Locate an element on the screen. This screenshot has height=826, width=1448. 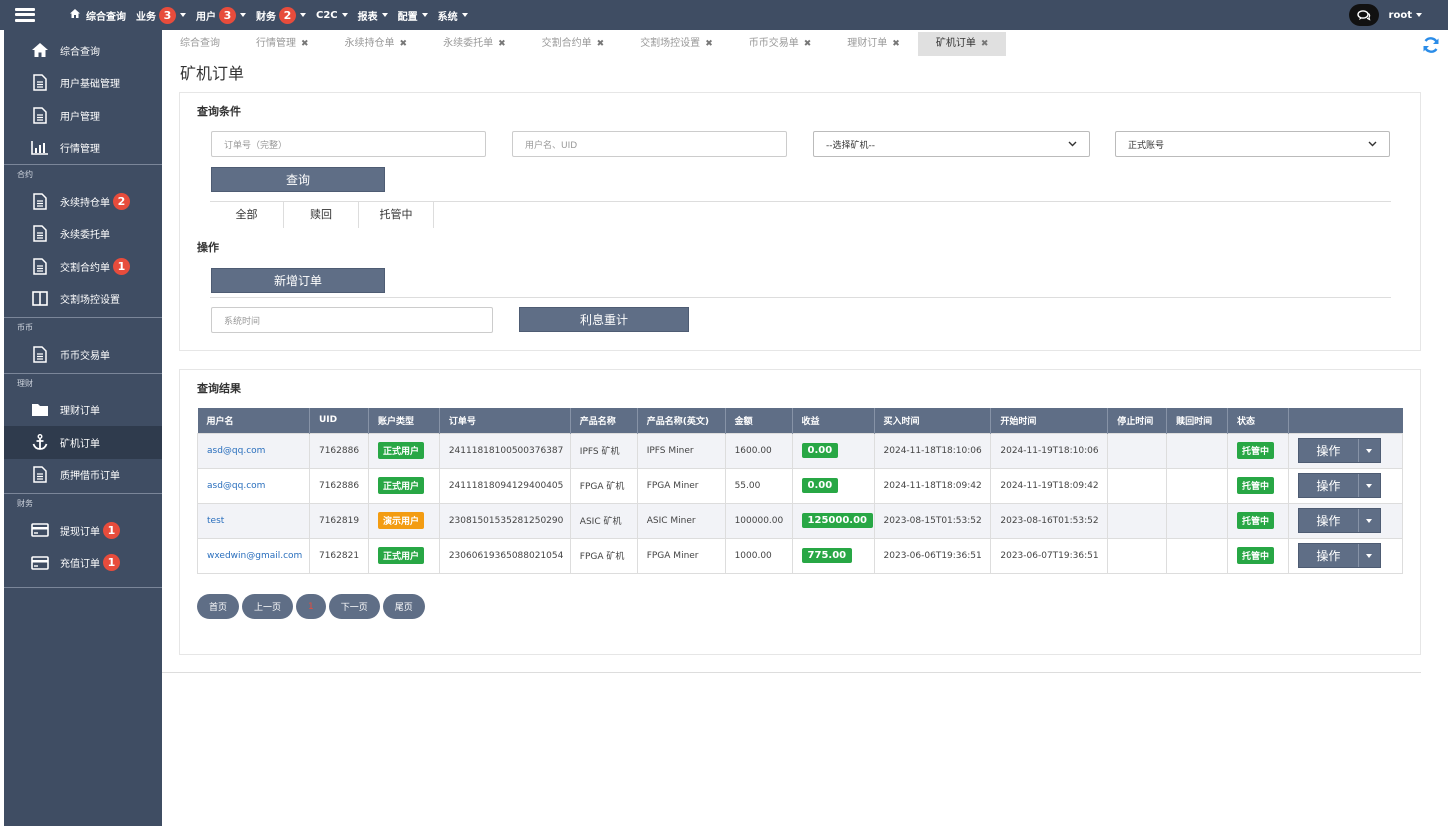
topnav-system: 系统 is located at coordinates (453, 15).